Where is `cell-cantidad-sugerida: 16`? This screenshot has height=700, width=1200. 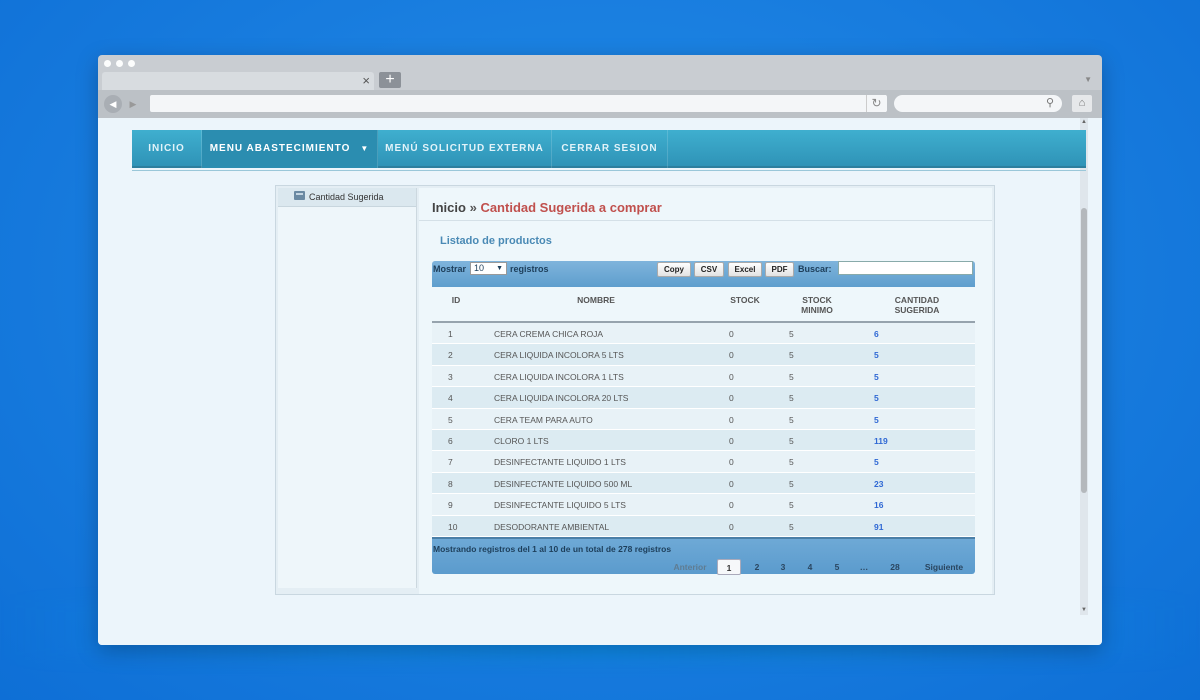 cell-cantidad-sugerida: 16 is located at coordinates (878, 505).